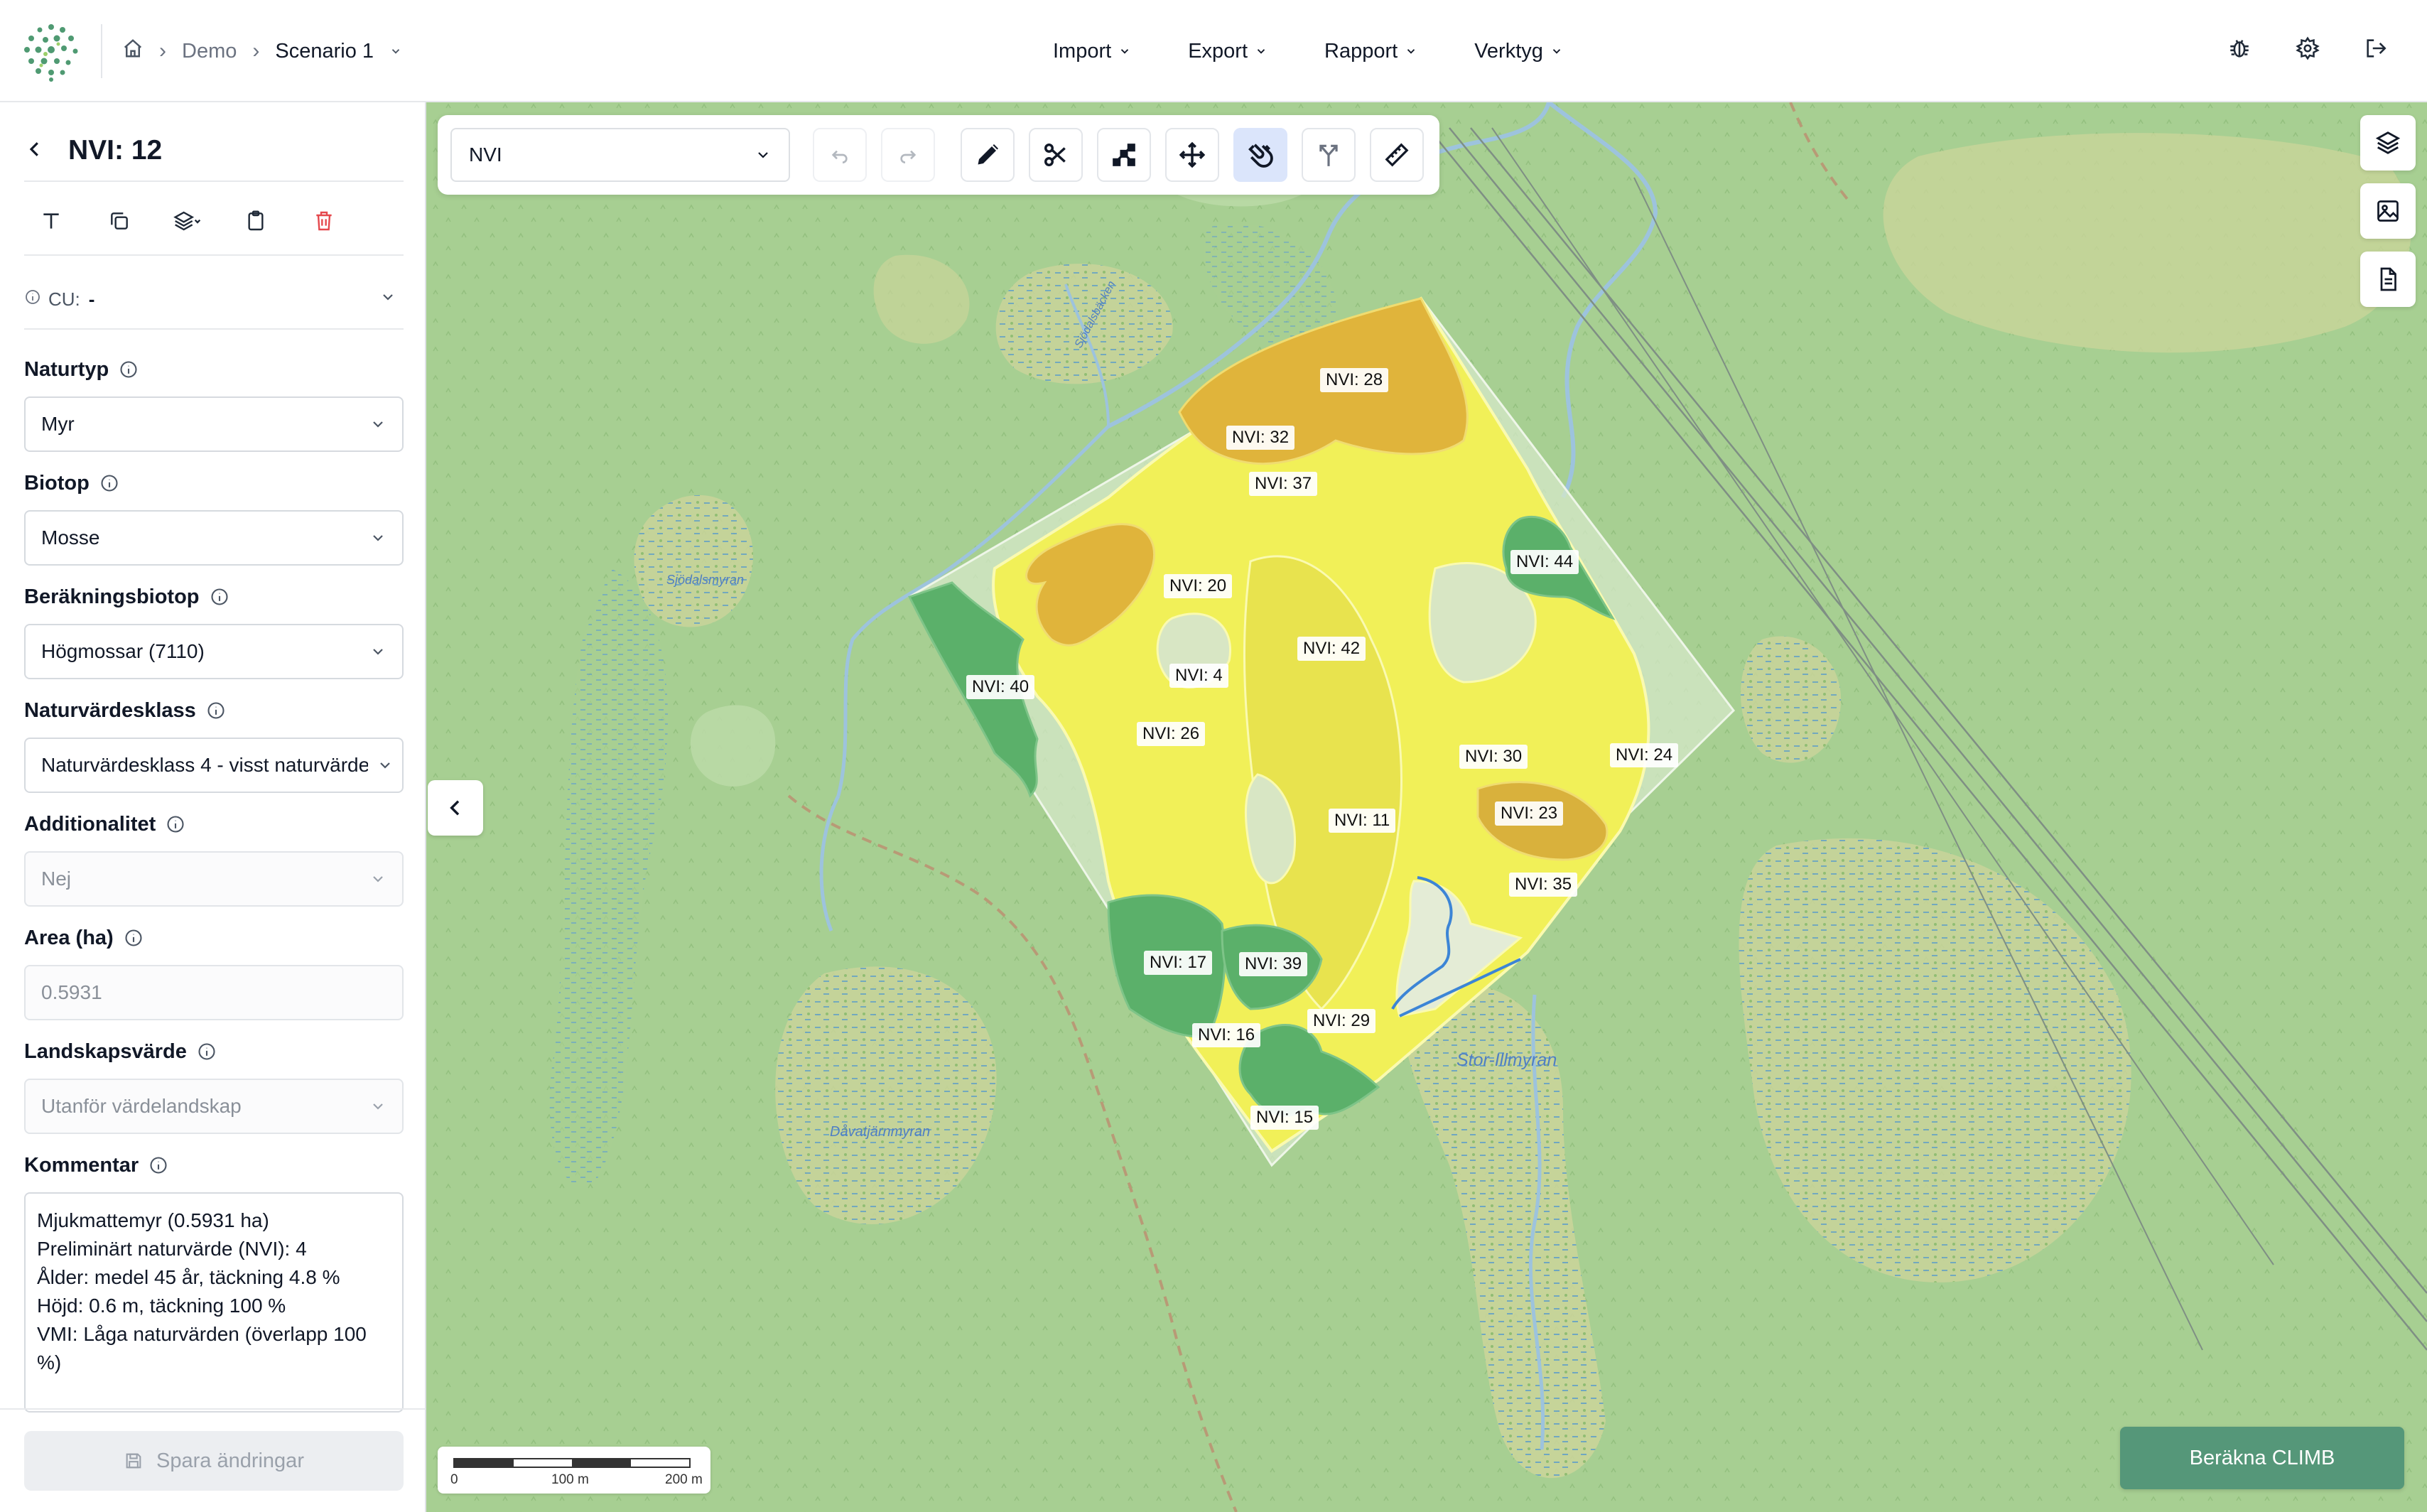 The width and height of the screenshot is (2427, 1512). What do you see at coordinates (214, 538) in the screenshot?
I see `biotop-select: Mosse` at bounding box center [214, 538].